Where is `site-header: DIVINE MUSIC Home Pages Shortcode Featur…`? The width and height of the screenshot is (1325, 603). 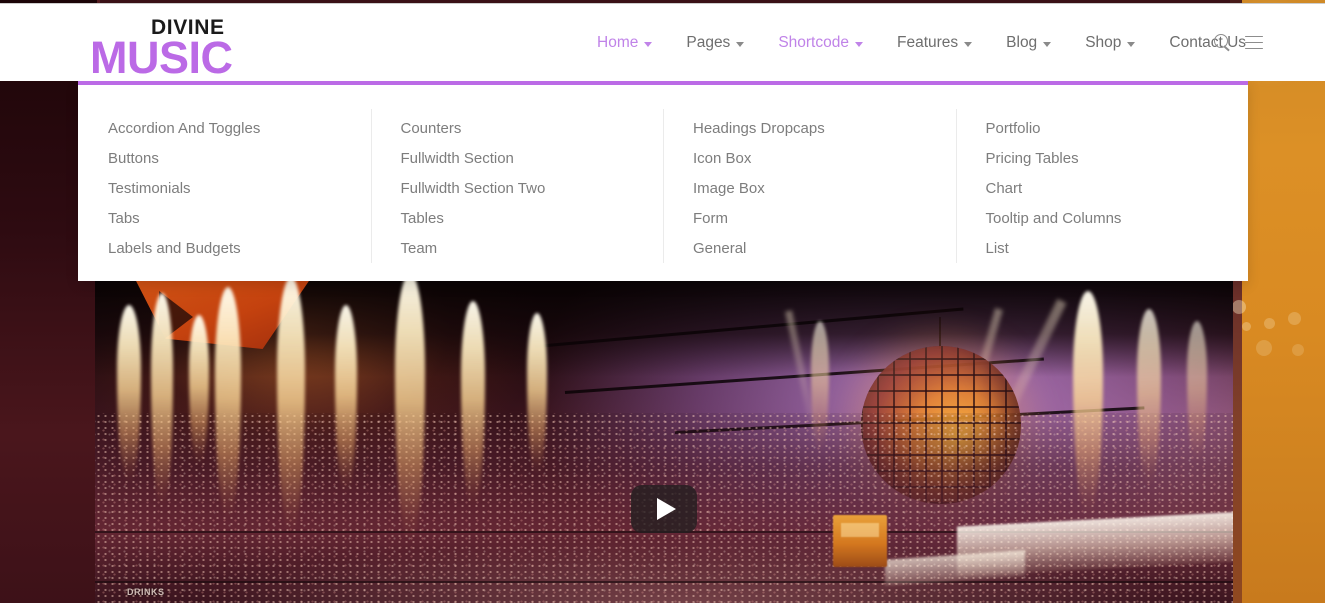 site-header: DIVINE MUSIC Home Pages Shortcode Featur… is located at coordinates (662, 42).